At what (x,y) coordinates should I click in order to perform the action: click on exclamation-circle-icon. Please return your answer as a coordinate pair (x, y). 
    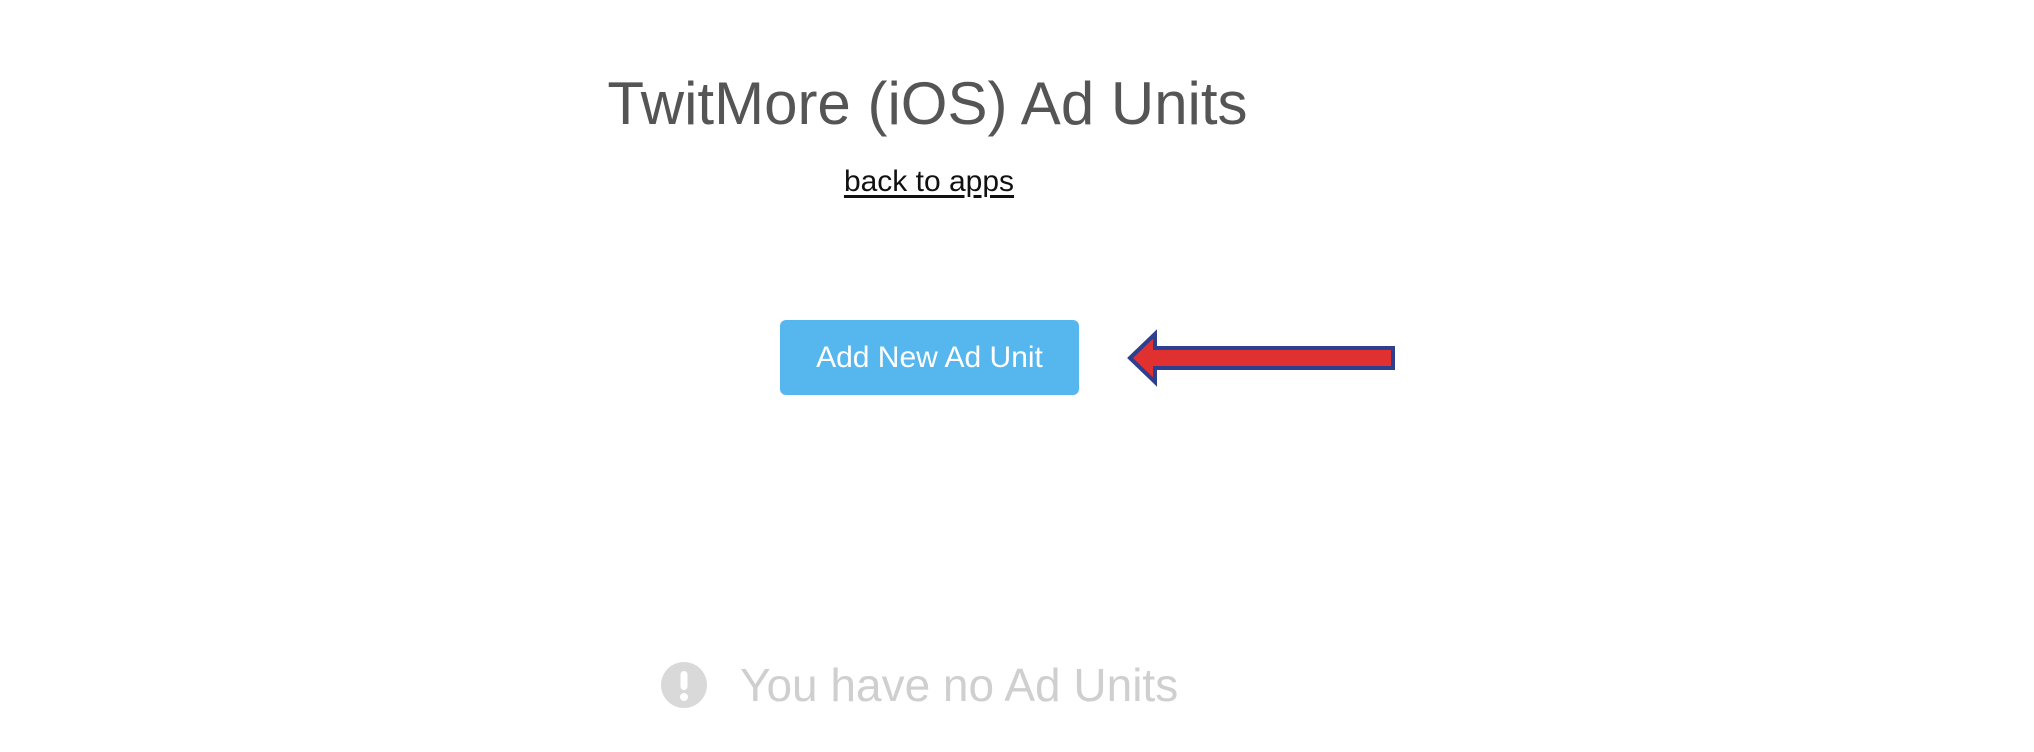
    Looking at the image, I should click on (684, 685).